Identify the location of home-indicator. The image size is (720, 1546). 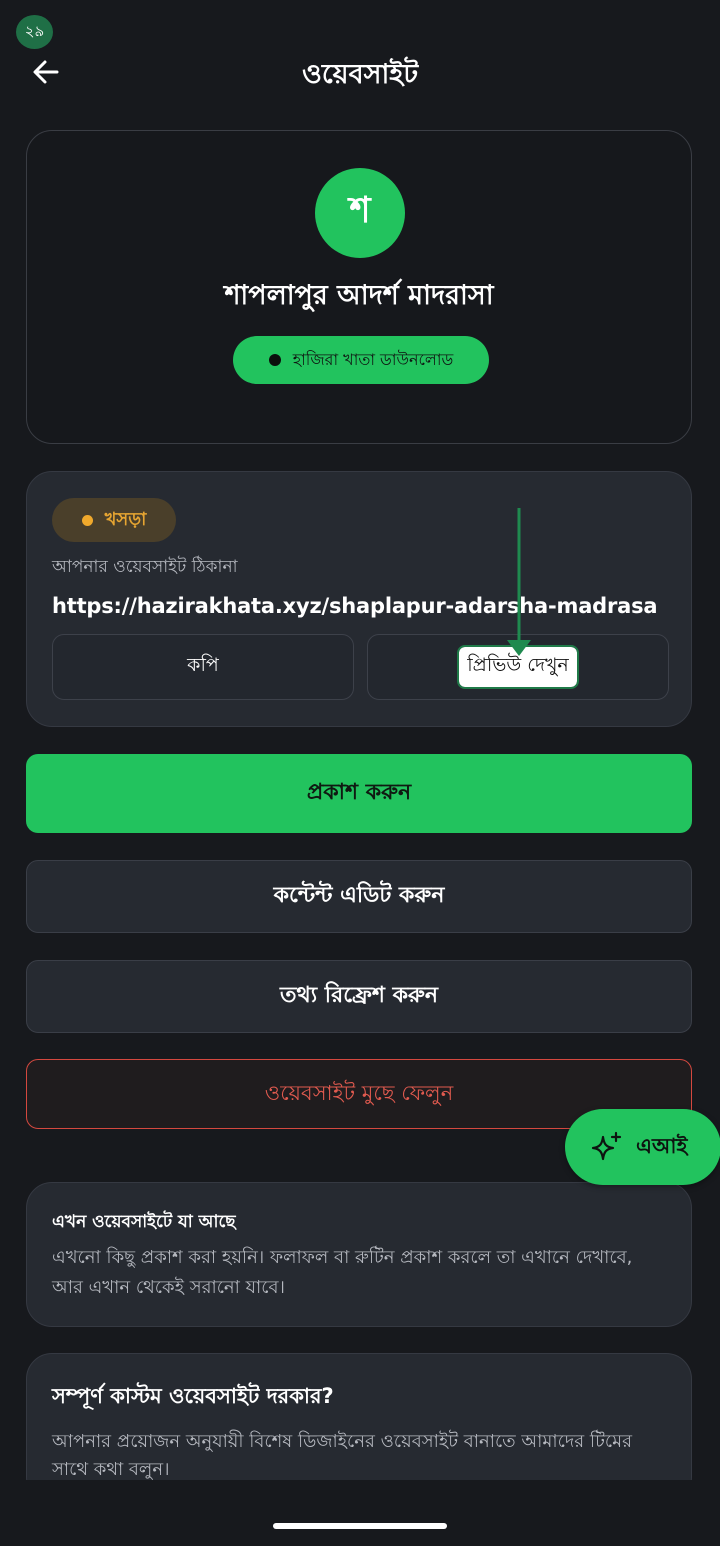
(360, 1526).